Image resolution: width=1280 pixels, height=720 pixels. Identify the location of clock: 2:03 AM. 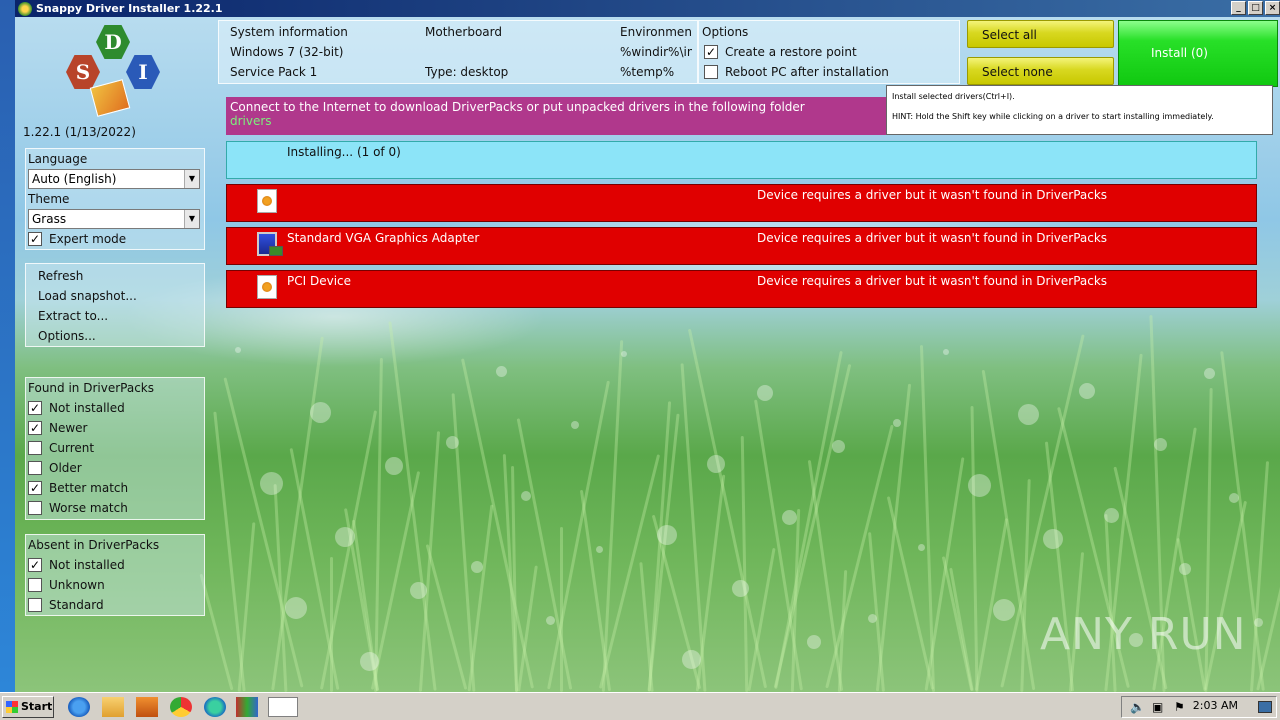
(1215, 705).